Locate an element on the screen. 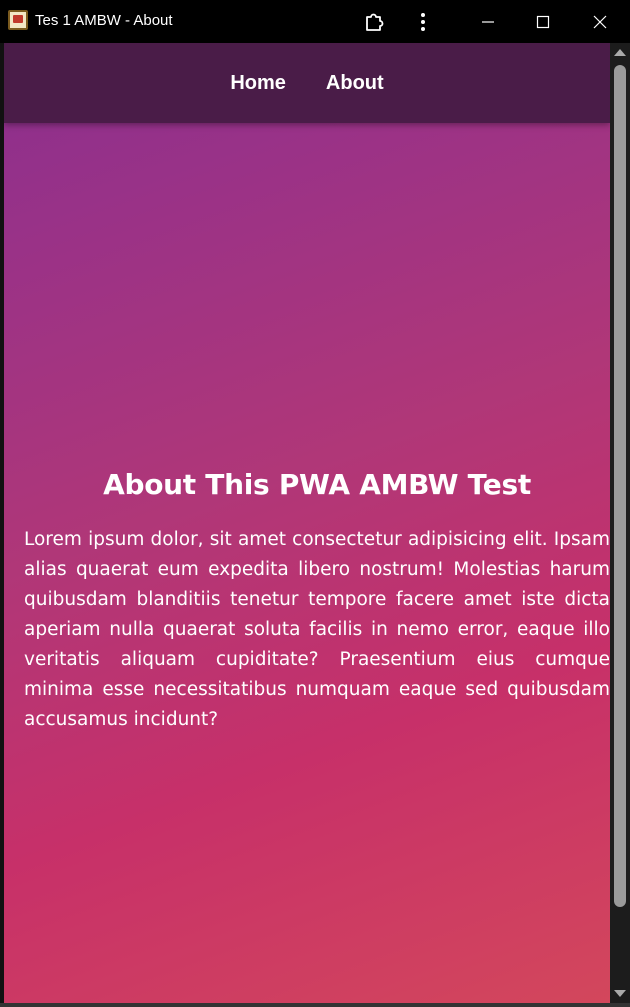 This screenshot has width=630, height=1007. menu-button is located at coordinates (423, 22).